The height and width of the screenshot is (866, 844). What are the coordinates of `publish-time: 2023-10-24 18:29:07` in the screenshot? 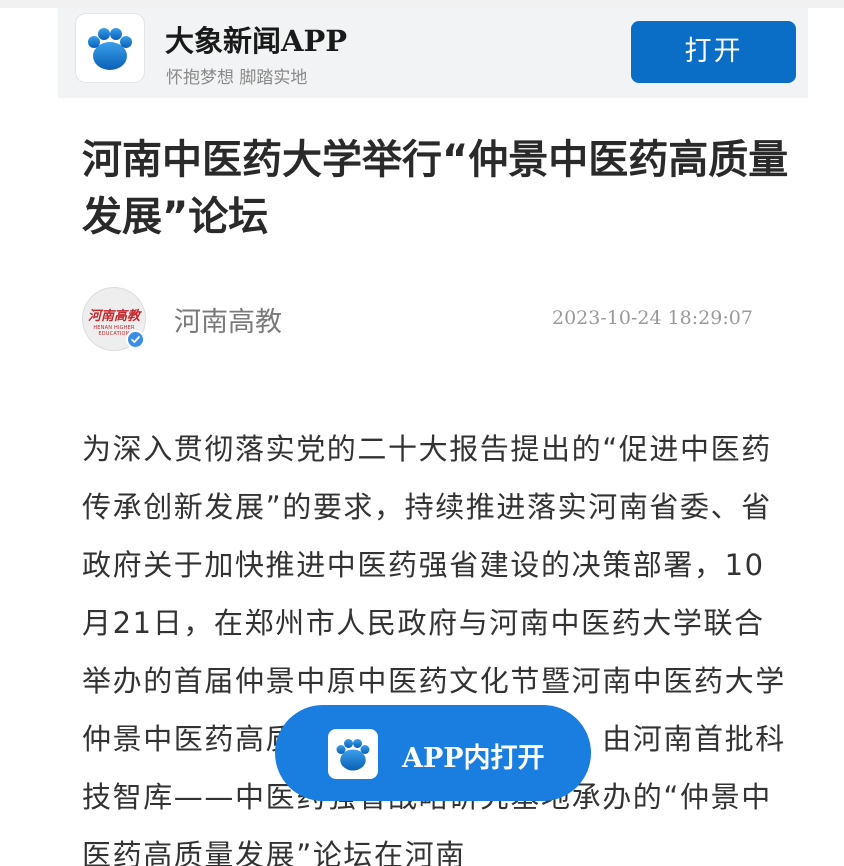 It's located at (652, 318).